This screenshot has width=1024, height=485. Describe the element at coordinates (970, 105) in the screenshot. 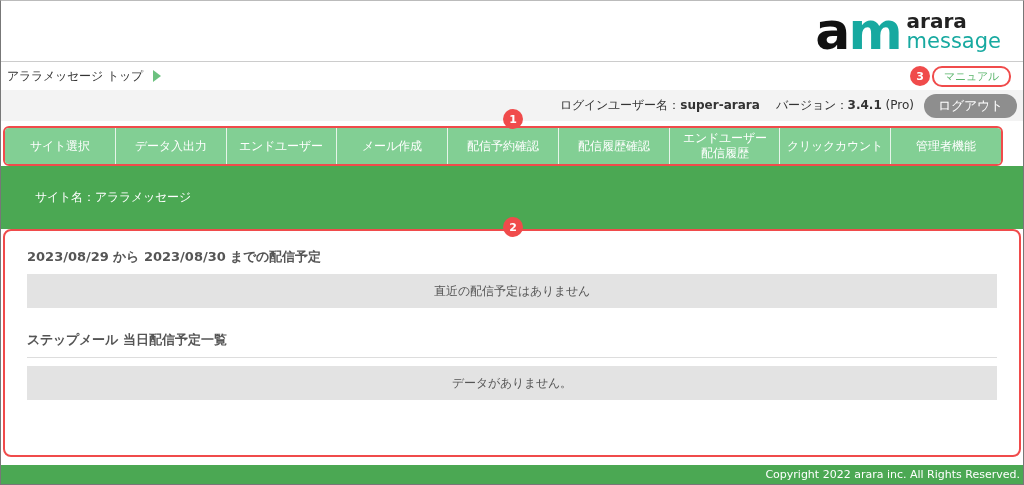

I see `logout-button: ログアウト` at that location.